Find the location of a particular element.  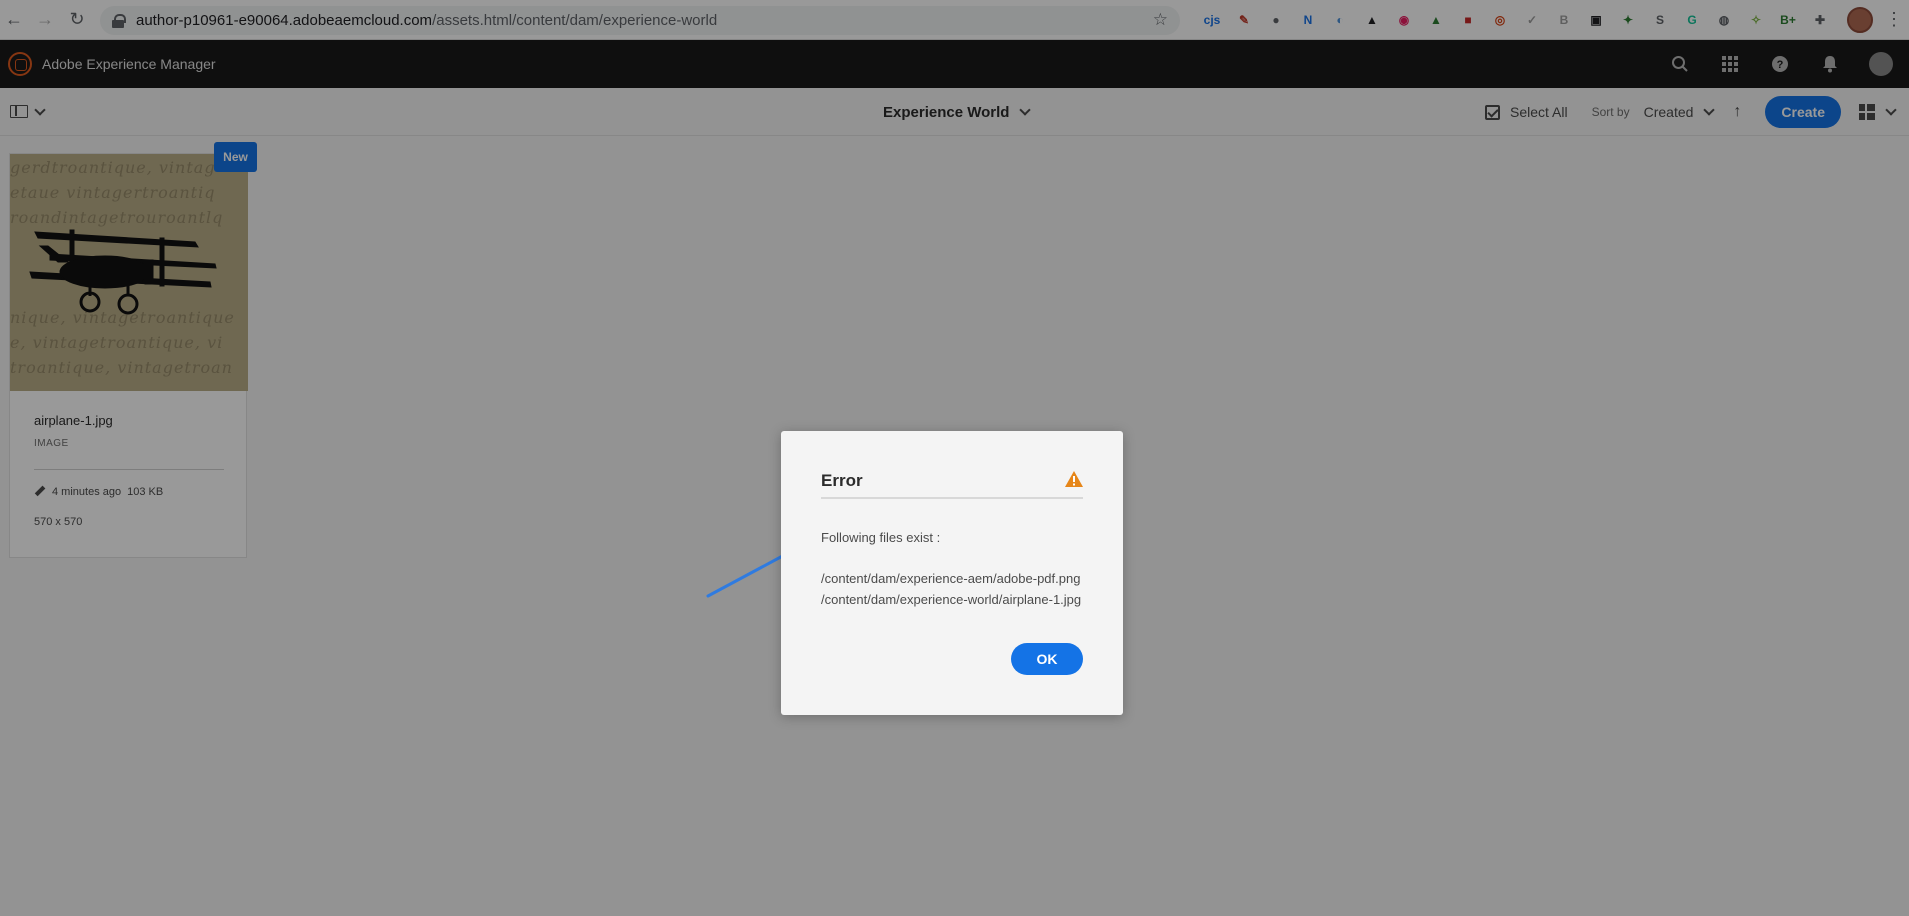

dialog-header: Error is located at coordinates (952, 485).